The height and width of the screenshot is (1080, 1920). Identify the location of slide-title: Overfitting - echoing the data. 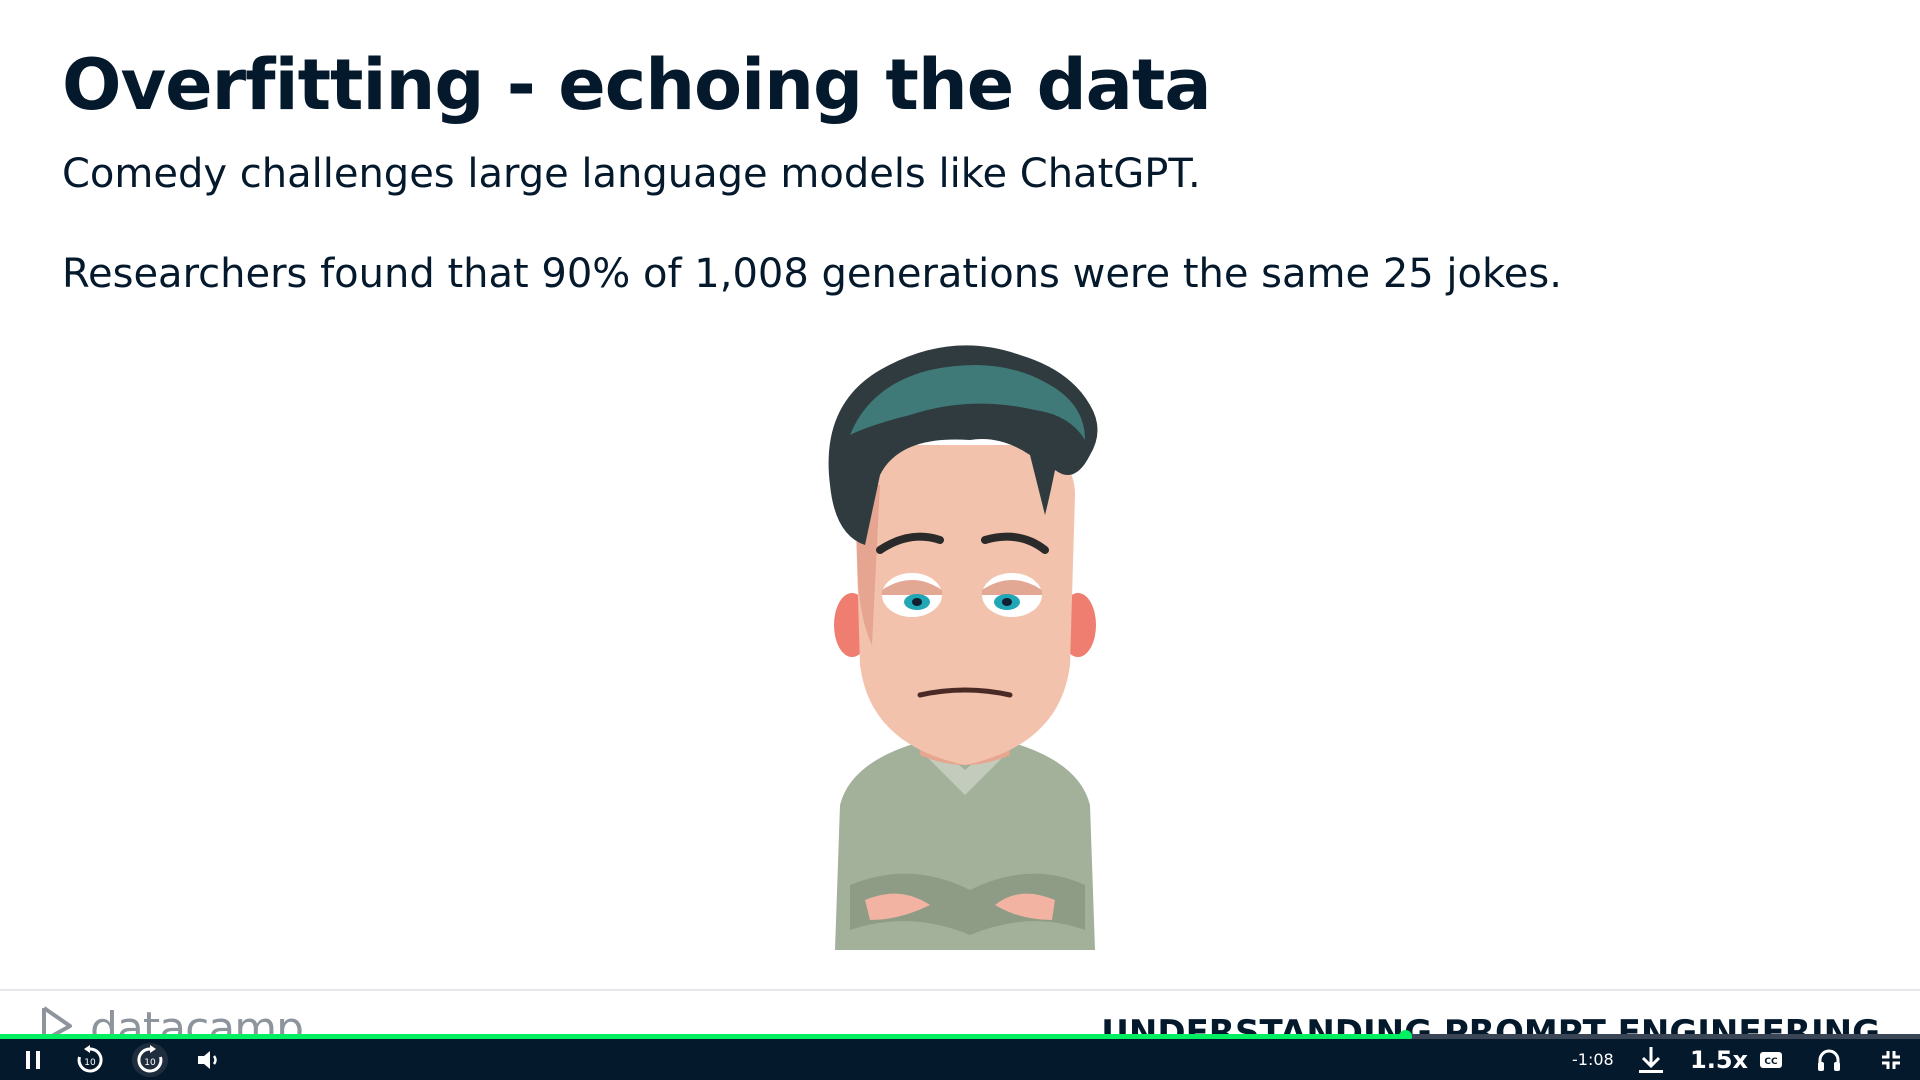
(637, 85).